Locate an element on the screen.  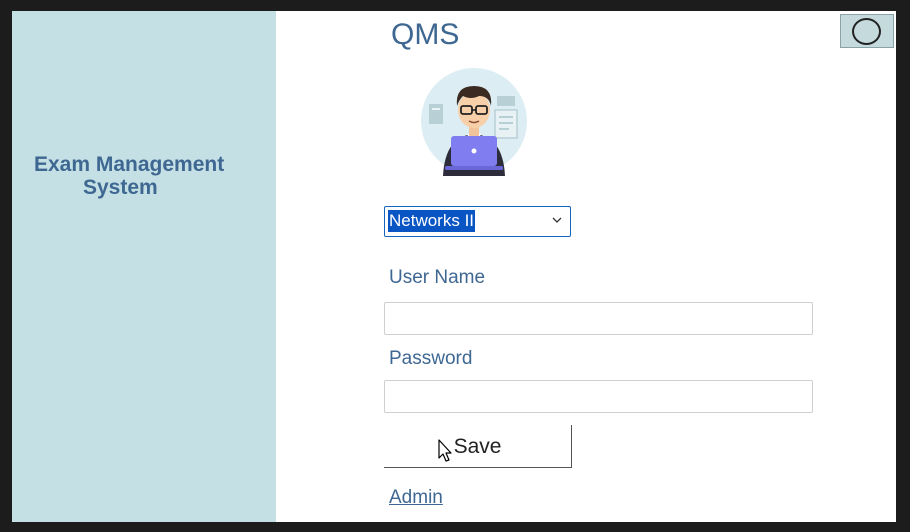
circle-icon is located at coordinates (866, 31).